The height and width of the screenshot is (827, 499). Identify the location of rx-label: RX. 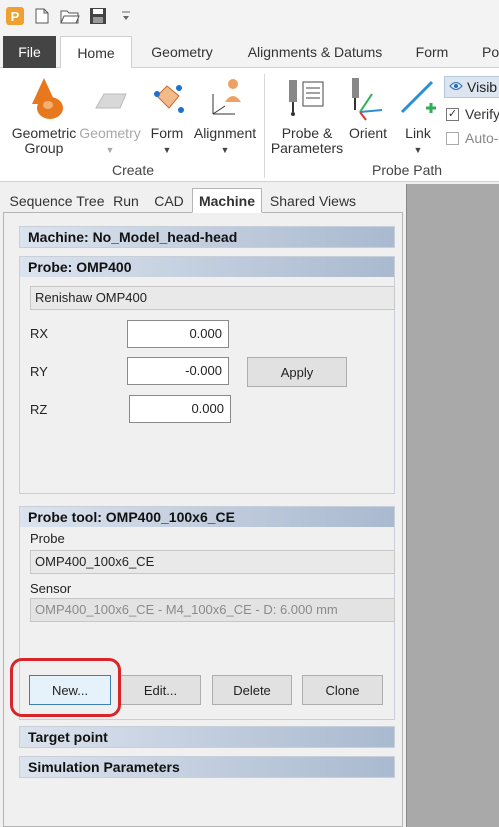
(39, 333).